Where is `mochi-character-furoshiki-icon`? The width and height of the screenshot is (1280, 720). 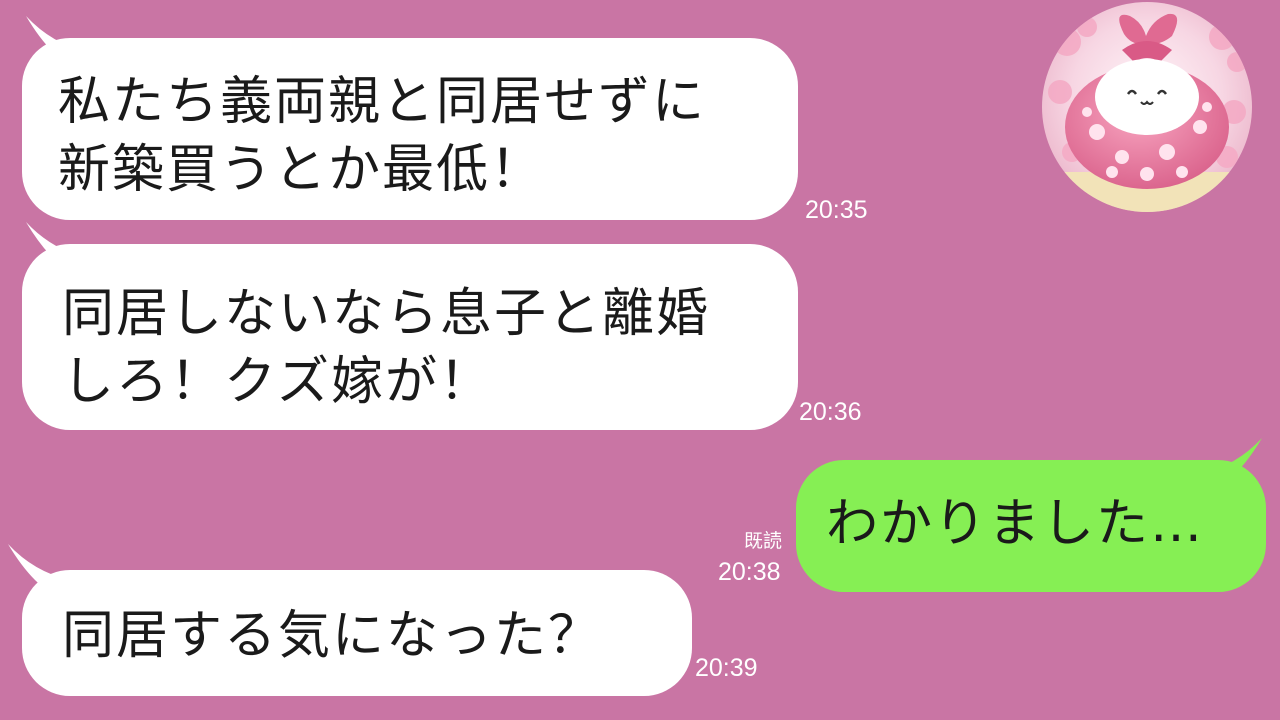
mochi-character-furoshiki-icon is located at coordinates (1147, 107).